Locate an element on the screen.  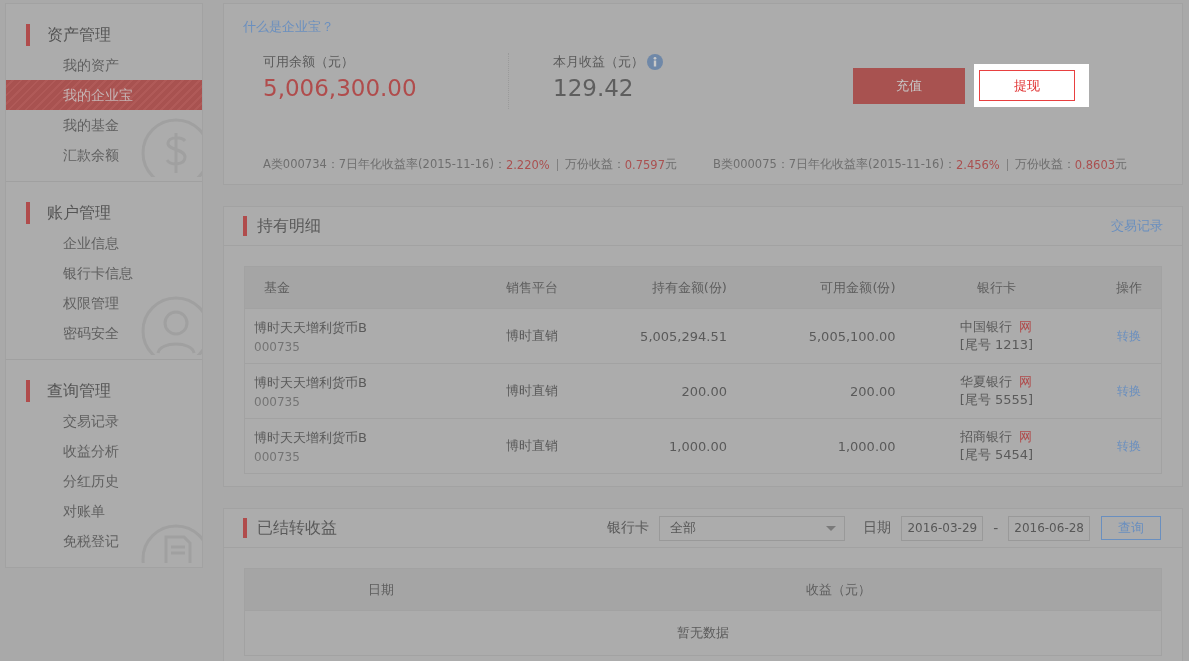
sidebar-group-title: 账户管理 is located at coordinates (79, 213).